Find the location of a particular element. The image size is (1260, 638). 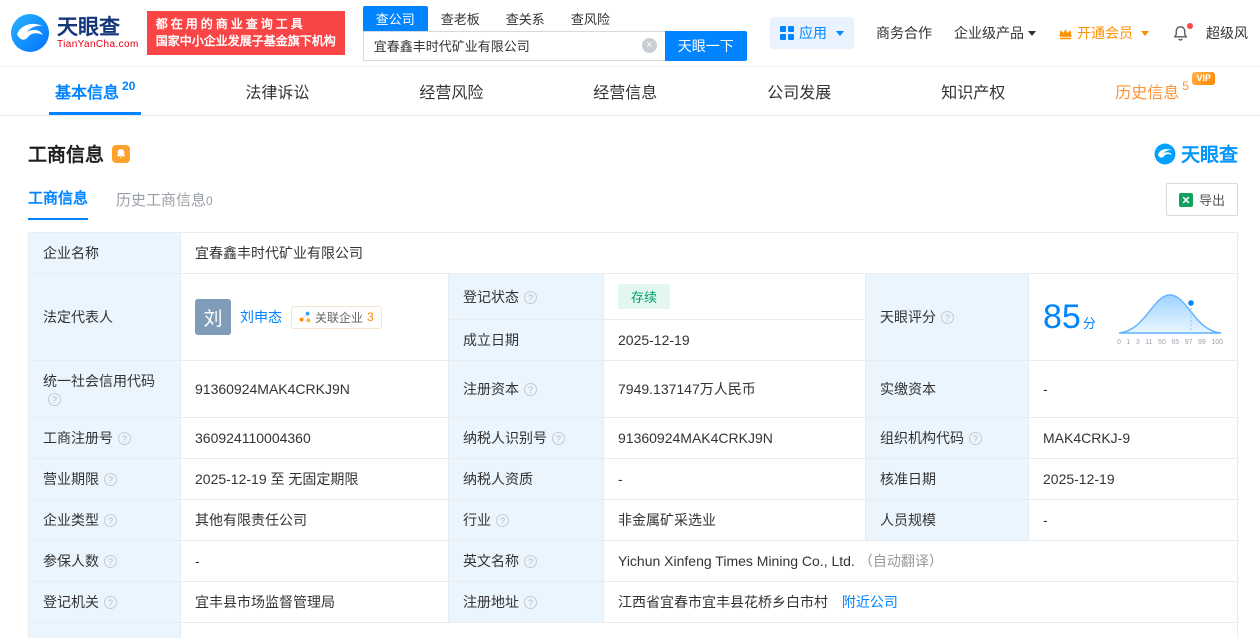

related-companies-badge: 关联企业 3 is located at coordinates (336, 317).